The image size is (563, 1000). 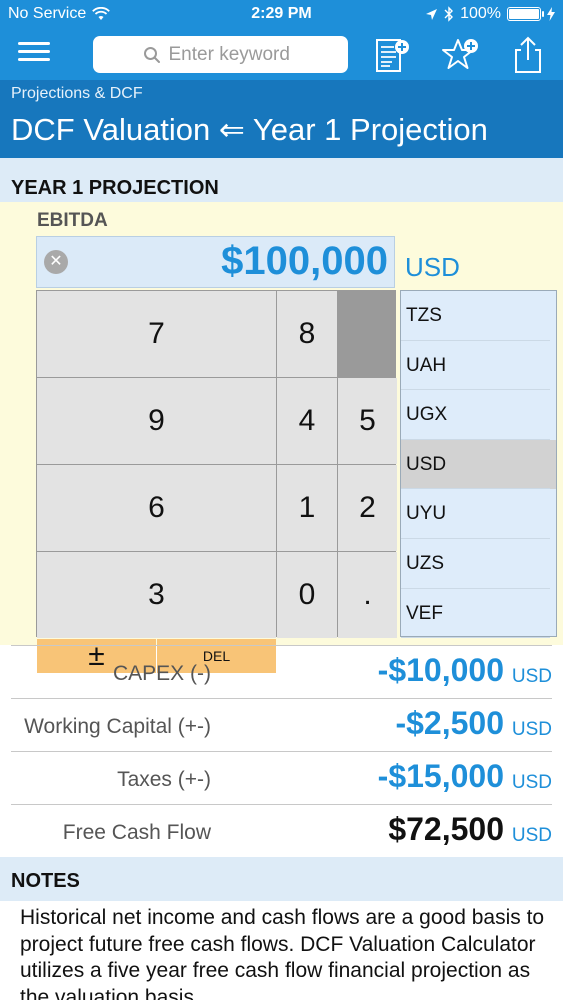 I want to click on result-row-working-capital: Working Capital (+-) -$2,500 USD, so click(x=281, y=724).